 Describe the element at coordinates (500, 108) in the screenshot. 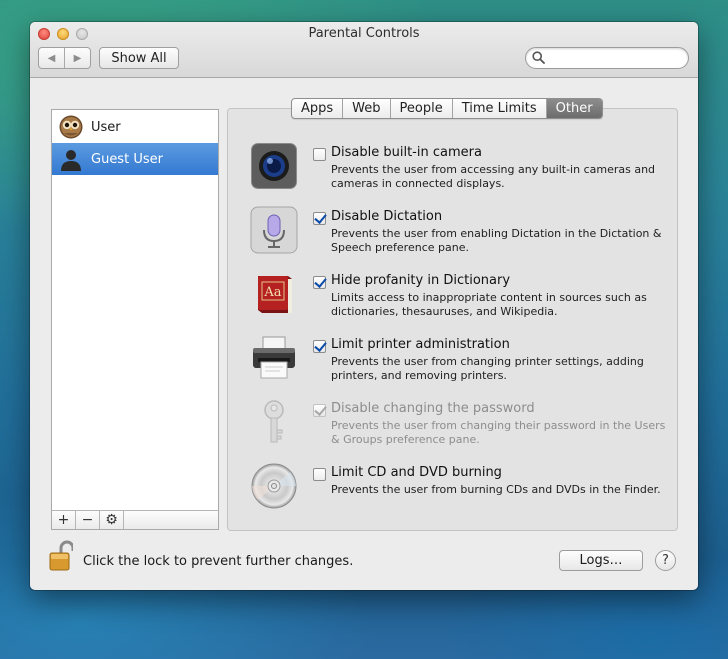

I see `tab-time-limits: Time Limits` at that location.